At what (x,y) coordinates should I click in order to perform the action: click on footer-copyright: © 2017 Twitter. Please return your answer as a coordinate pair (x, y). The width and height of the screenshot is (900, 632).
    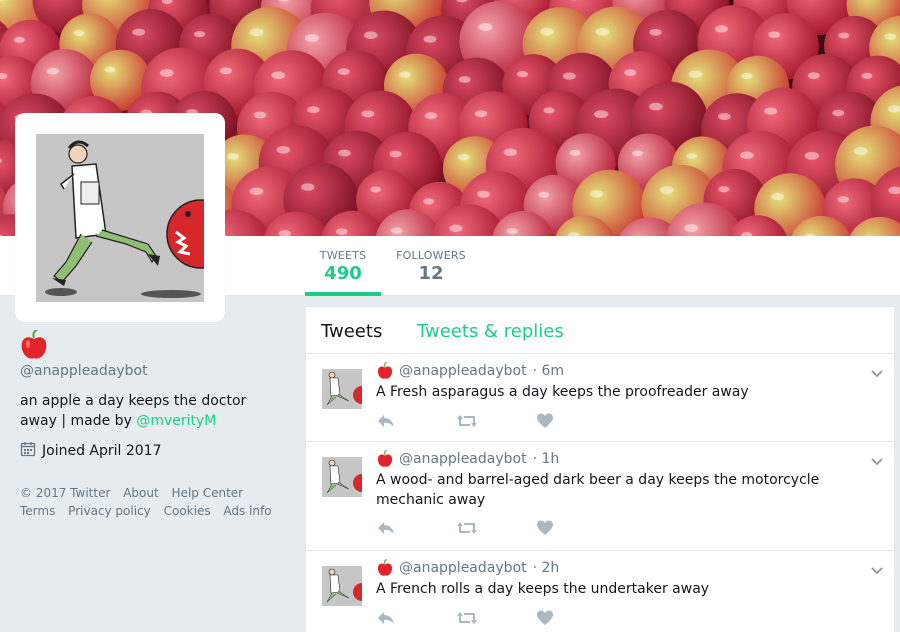
    Looking at the image, I should click on (65, 493).